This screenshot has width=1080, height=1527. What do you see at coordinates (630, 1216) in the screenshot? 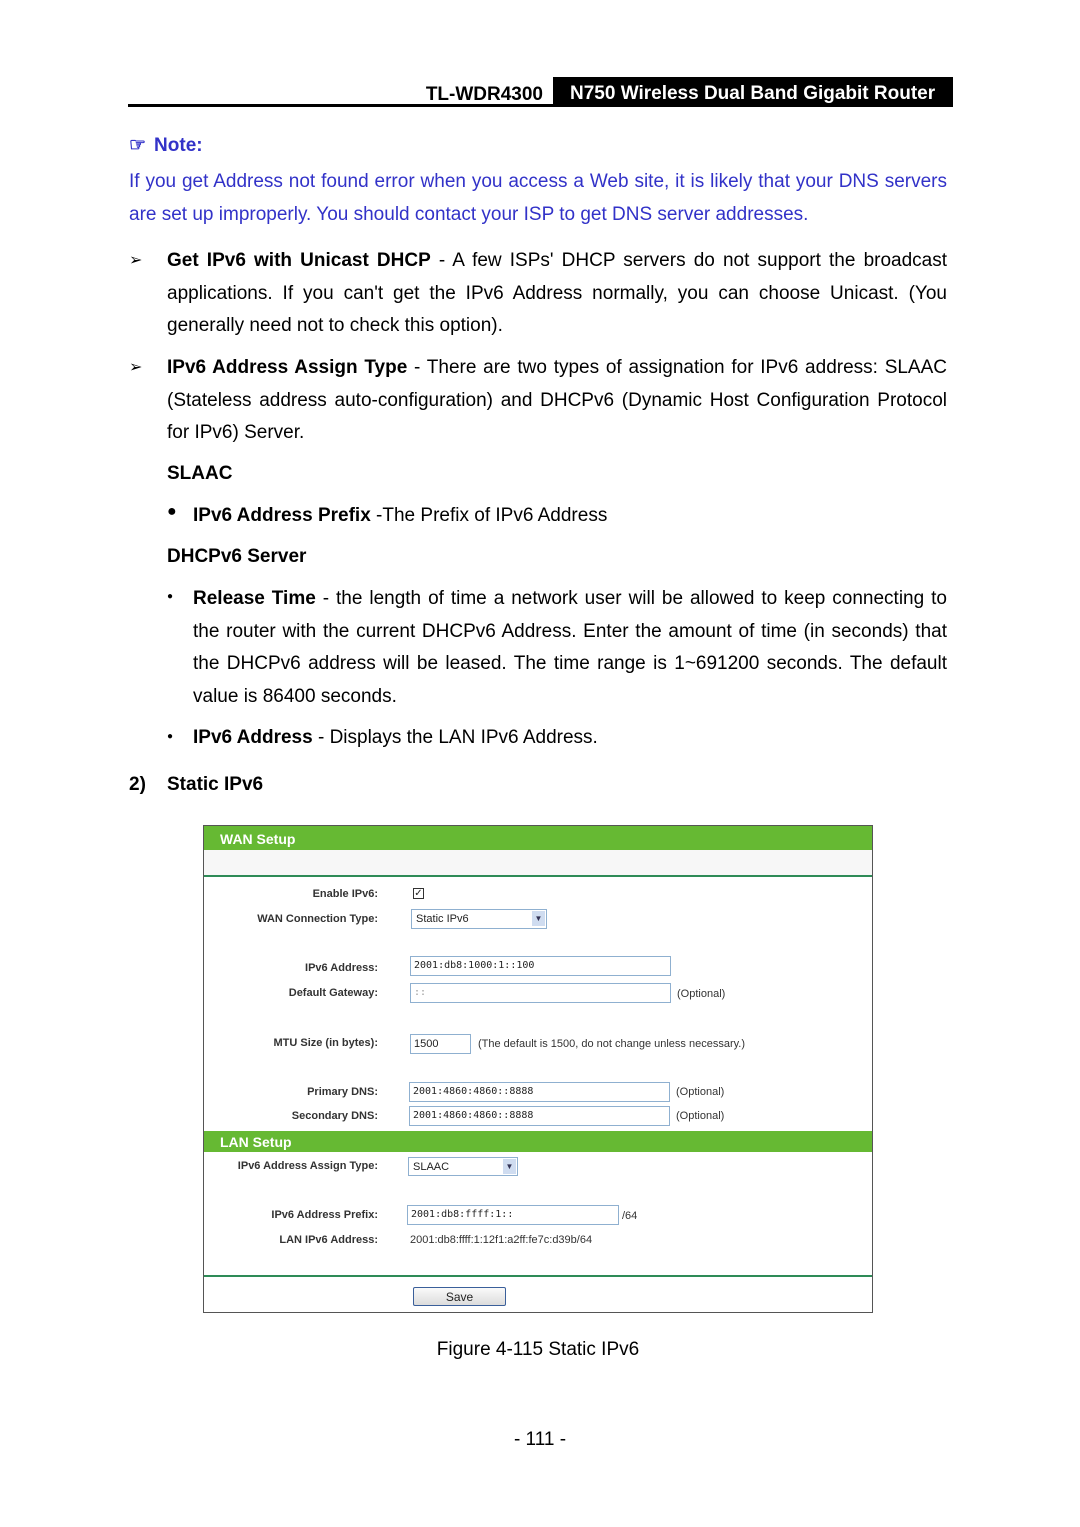
I see `prefix-suffix: /64` at bounding box center [630, 1216].